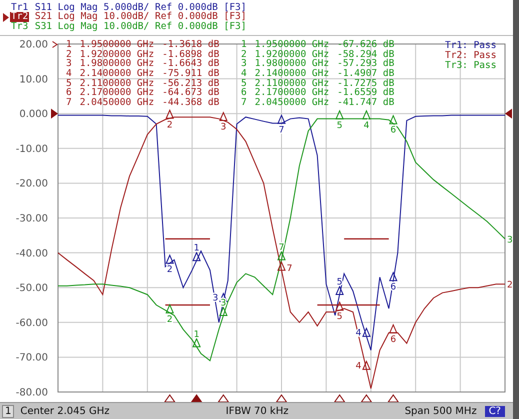  Describe the element at coordinates (244, 64) in the screenshot. I see `marker-number: 3` at that location.